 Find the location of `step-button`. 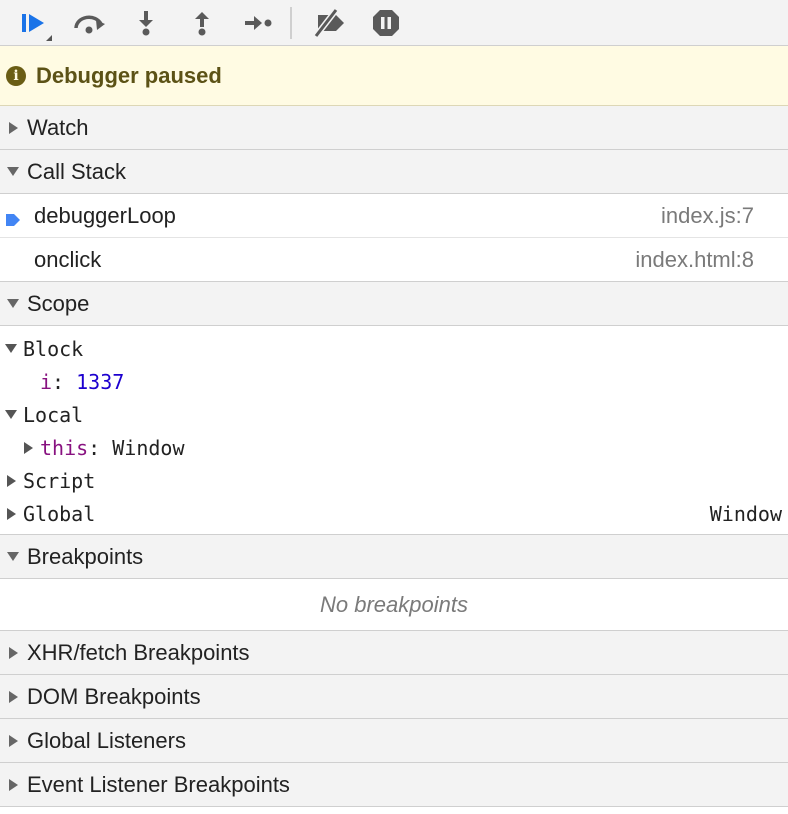

step-button is located at coordinates (258, 23).